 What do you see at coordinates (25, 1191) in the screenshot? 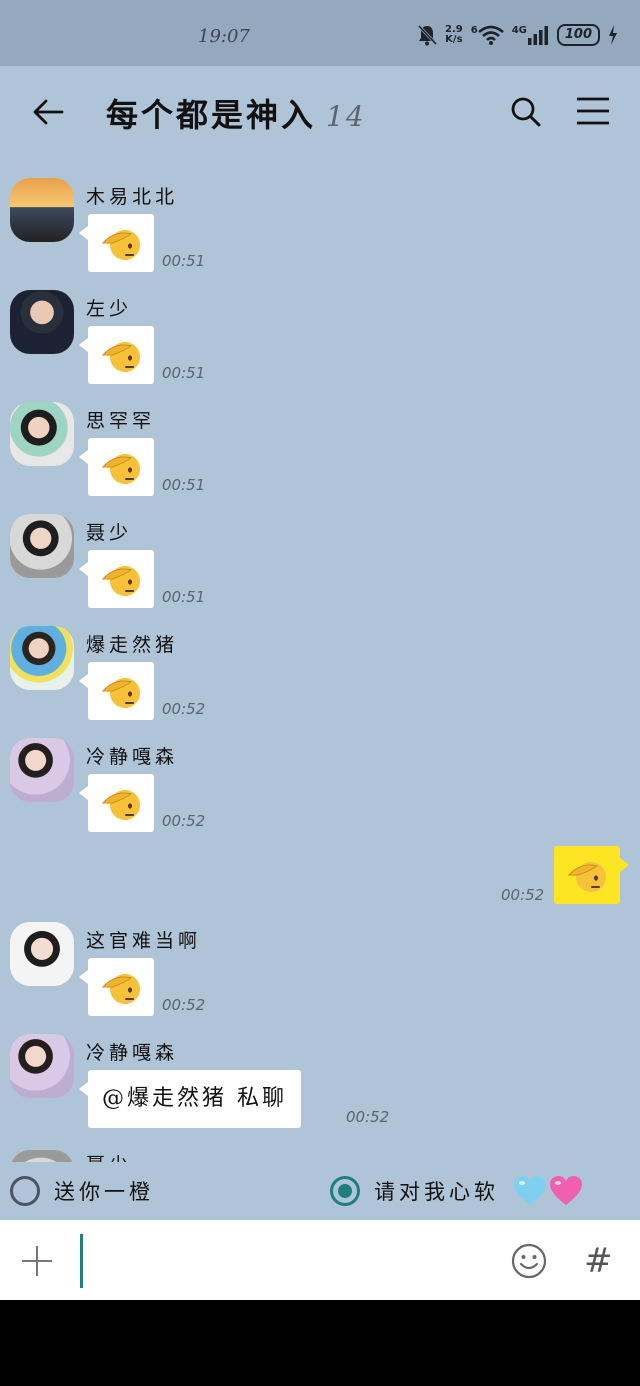
I see `radio-unselected` at bounding box center [25, 1191].